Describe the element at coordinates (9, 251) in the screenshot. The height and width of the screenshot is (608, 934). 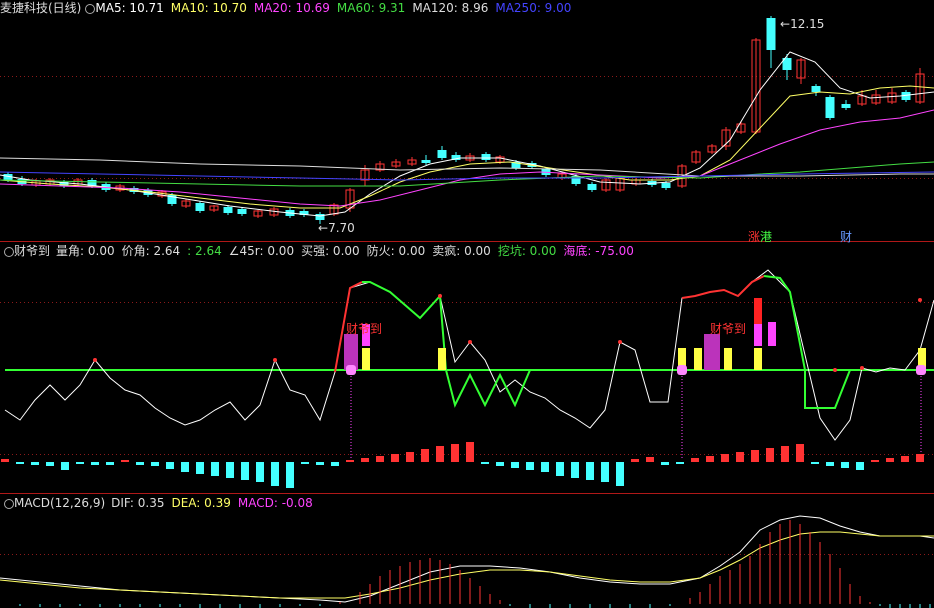
I see `indicator-circle-icon` at that location.